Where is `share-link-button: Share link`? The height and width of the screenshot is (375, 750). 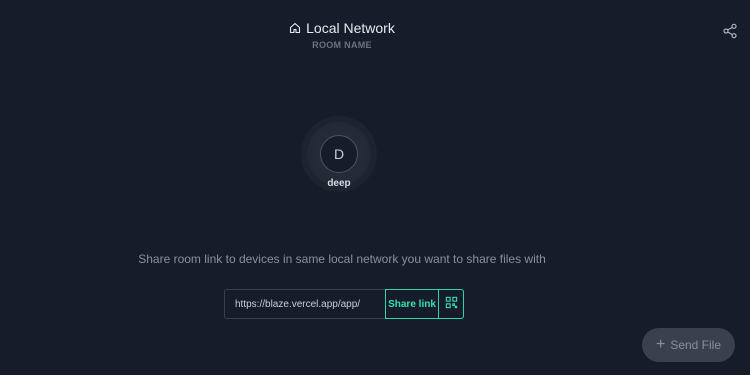
share-link-button: Share link is located at coordinates (412, 304).